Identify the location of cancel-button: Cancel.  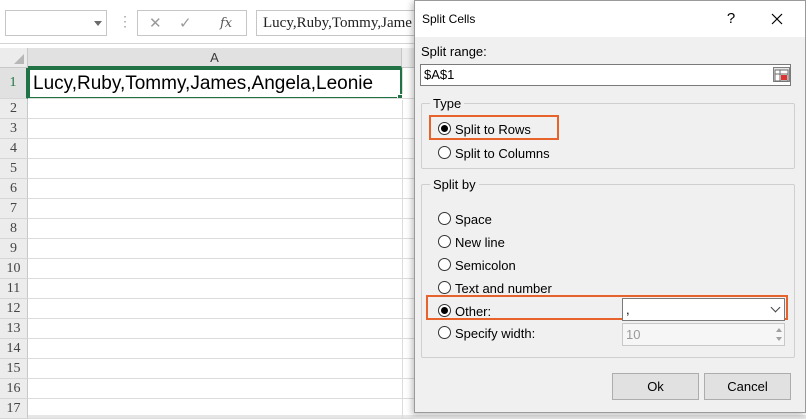
(747, 386).